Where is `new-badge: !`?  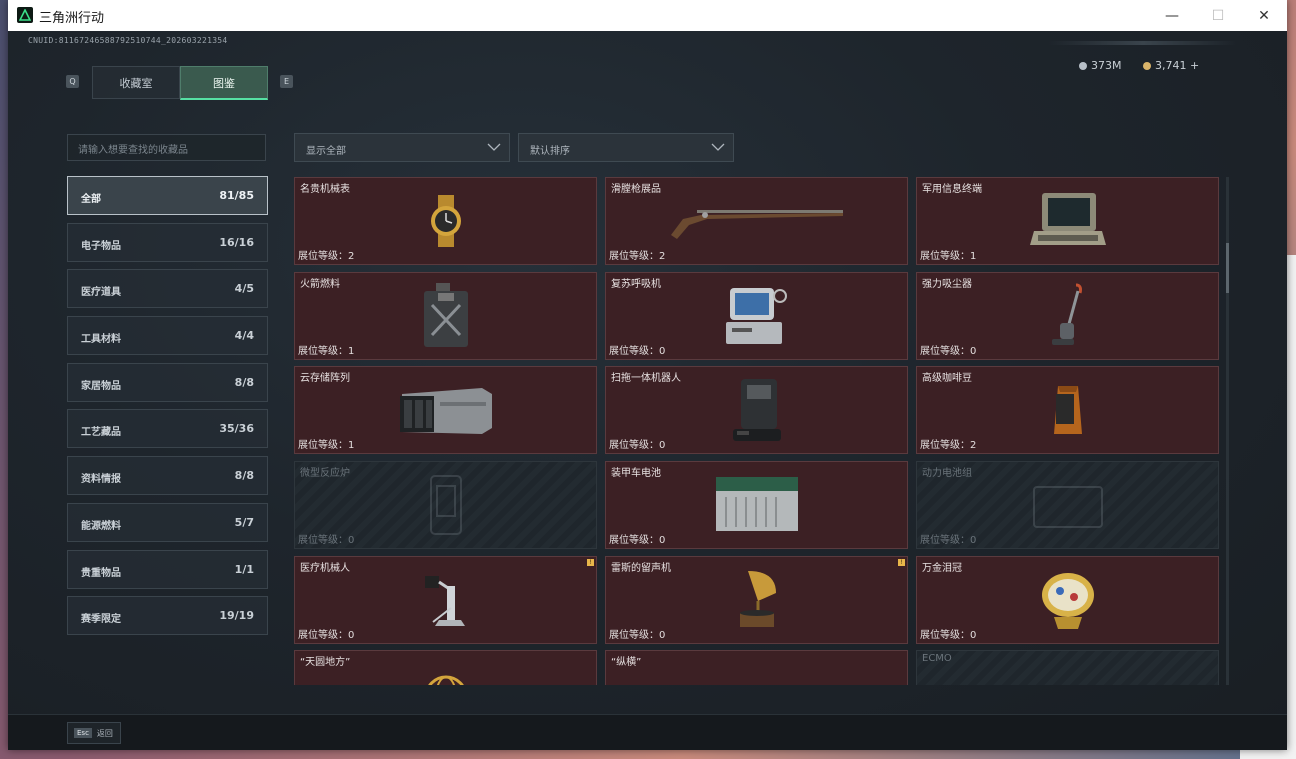
new-badge: ! is located at coordinates (590, 562).